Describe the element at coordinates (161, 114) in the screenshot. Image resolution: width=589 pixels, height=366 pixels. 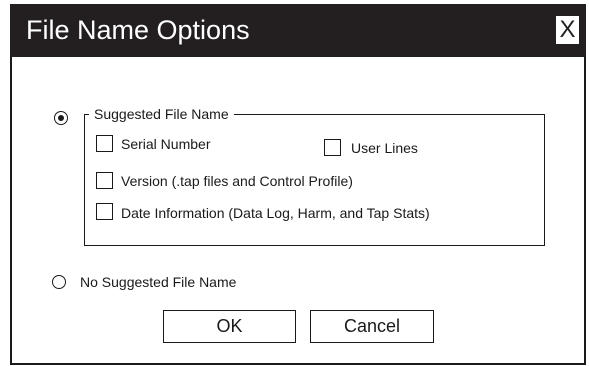
I see `suggested-file-name-label: Suggested File Name` at that location.